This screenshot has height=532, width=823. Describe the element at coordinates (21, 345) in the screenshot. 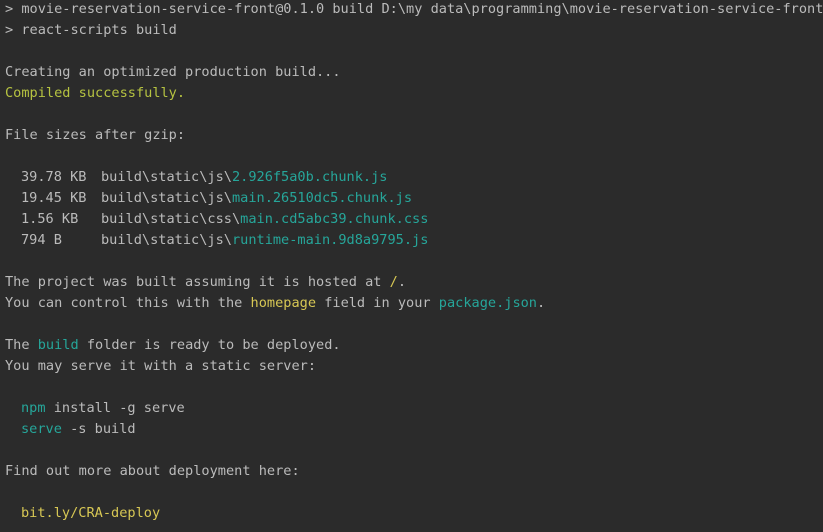

I see `build-prefix: The` at that location.